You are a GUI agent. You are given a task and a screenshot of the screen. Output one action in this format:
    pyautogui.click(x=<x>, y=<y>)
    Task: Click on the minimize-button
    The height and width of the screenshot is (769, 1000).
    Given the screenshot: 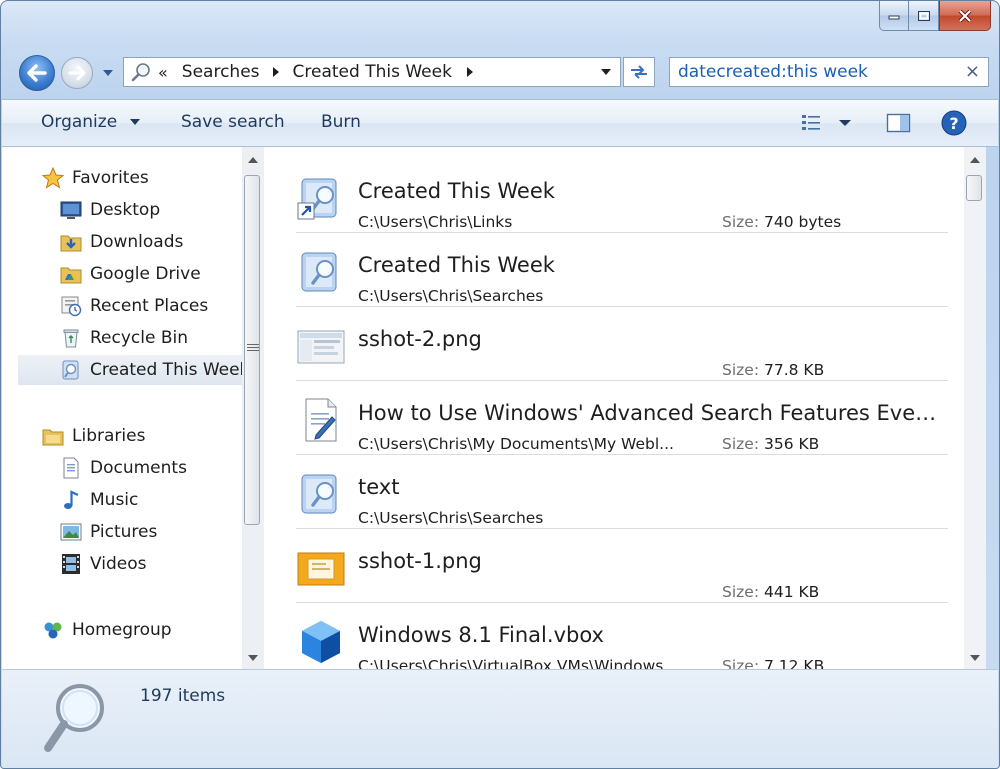 What is the action you would take?
    pyautogui.click(x=894, y=16)
    